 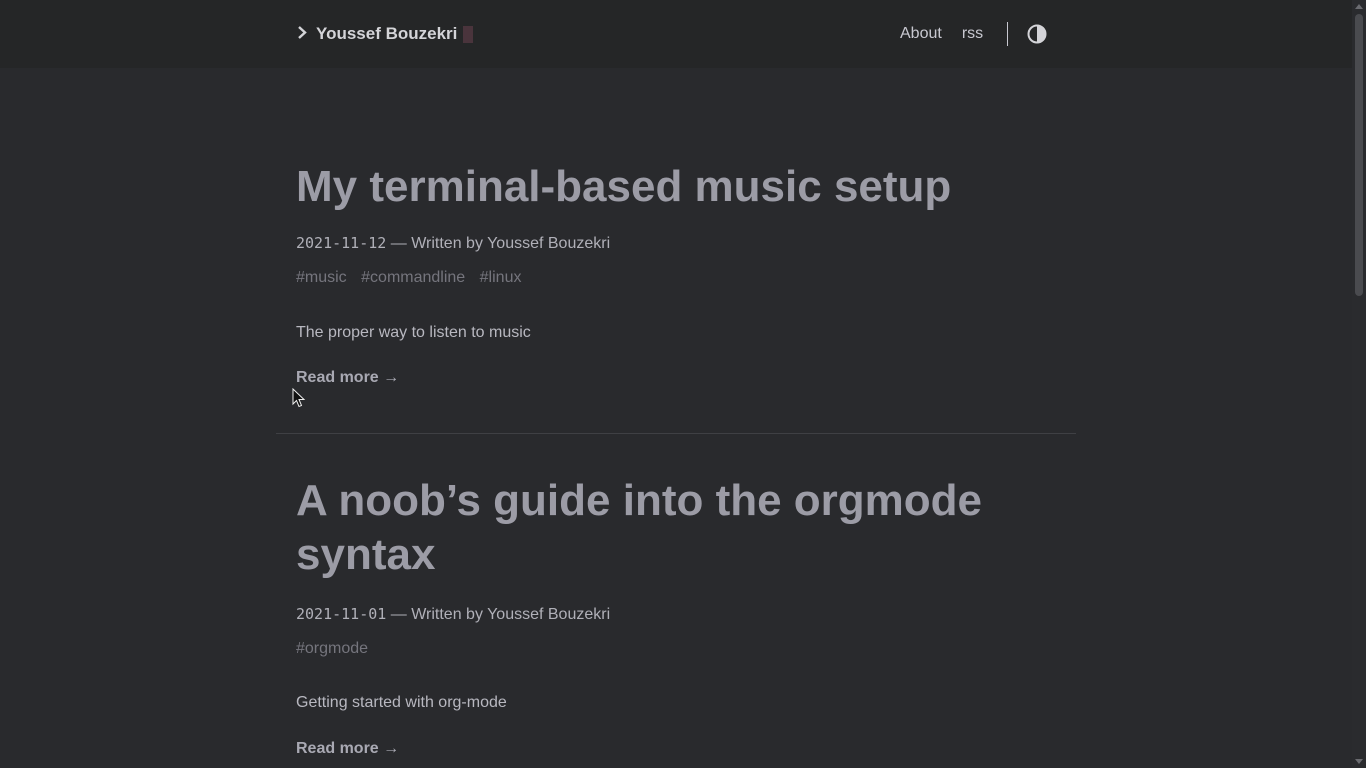 What do you see at coordinates (321, 277) in the screenshot?
I see `tag-link: #music` at bounding box center [321, 277].